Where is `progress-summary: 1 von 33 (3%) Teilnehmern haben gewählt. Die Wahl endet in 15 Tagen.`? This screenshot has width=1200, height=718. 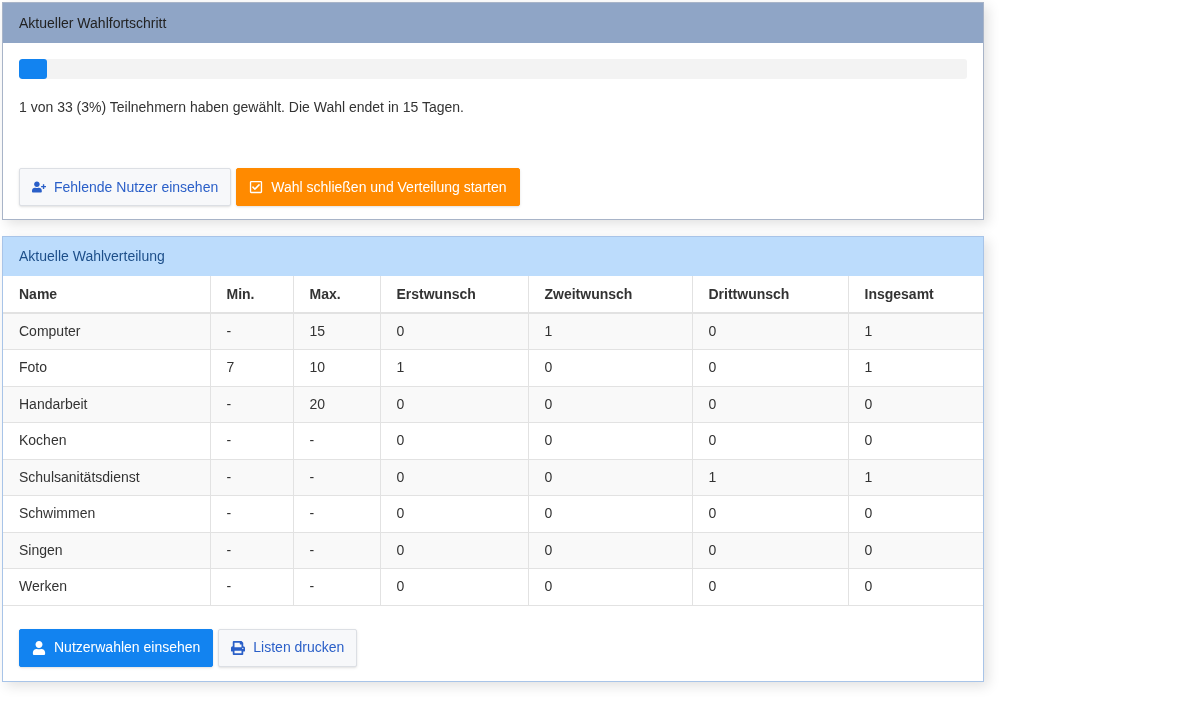 progress-summary: 1 von 33 (3%) Teilnehmern haben gewählt. Die Wahl endet in 15 Tagen. is located at coordinates (242, 107).